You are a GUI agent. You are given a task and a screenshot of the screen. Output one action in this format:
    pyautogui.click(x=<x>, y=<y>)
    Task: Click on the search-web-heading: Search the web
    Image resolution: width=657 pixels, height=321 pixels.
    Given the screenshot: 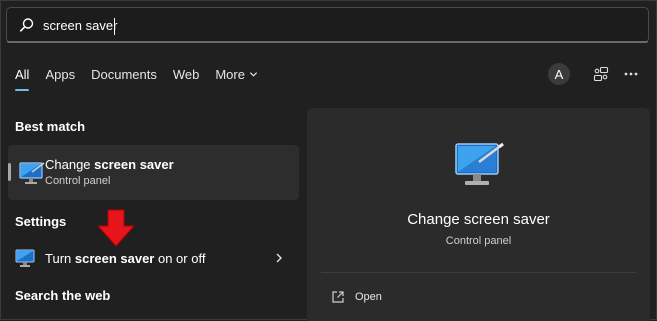 What is the action you would take?
    pyautogui.click(x=63, y=295)
    